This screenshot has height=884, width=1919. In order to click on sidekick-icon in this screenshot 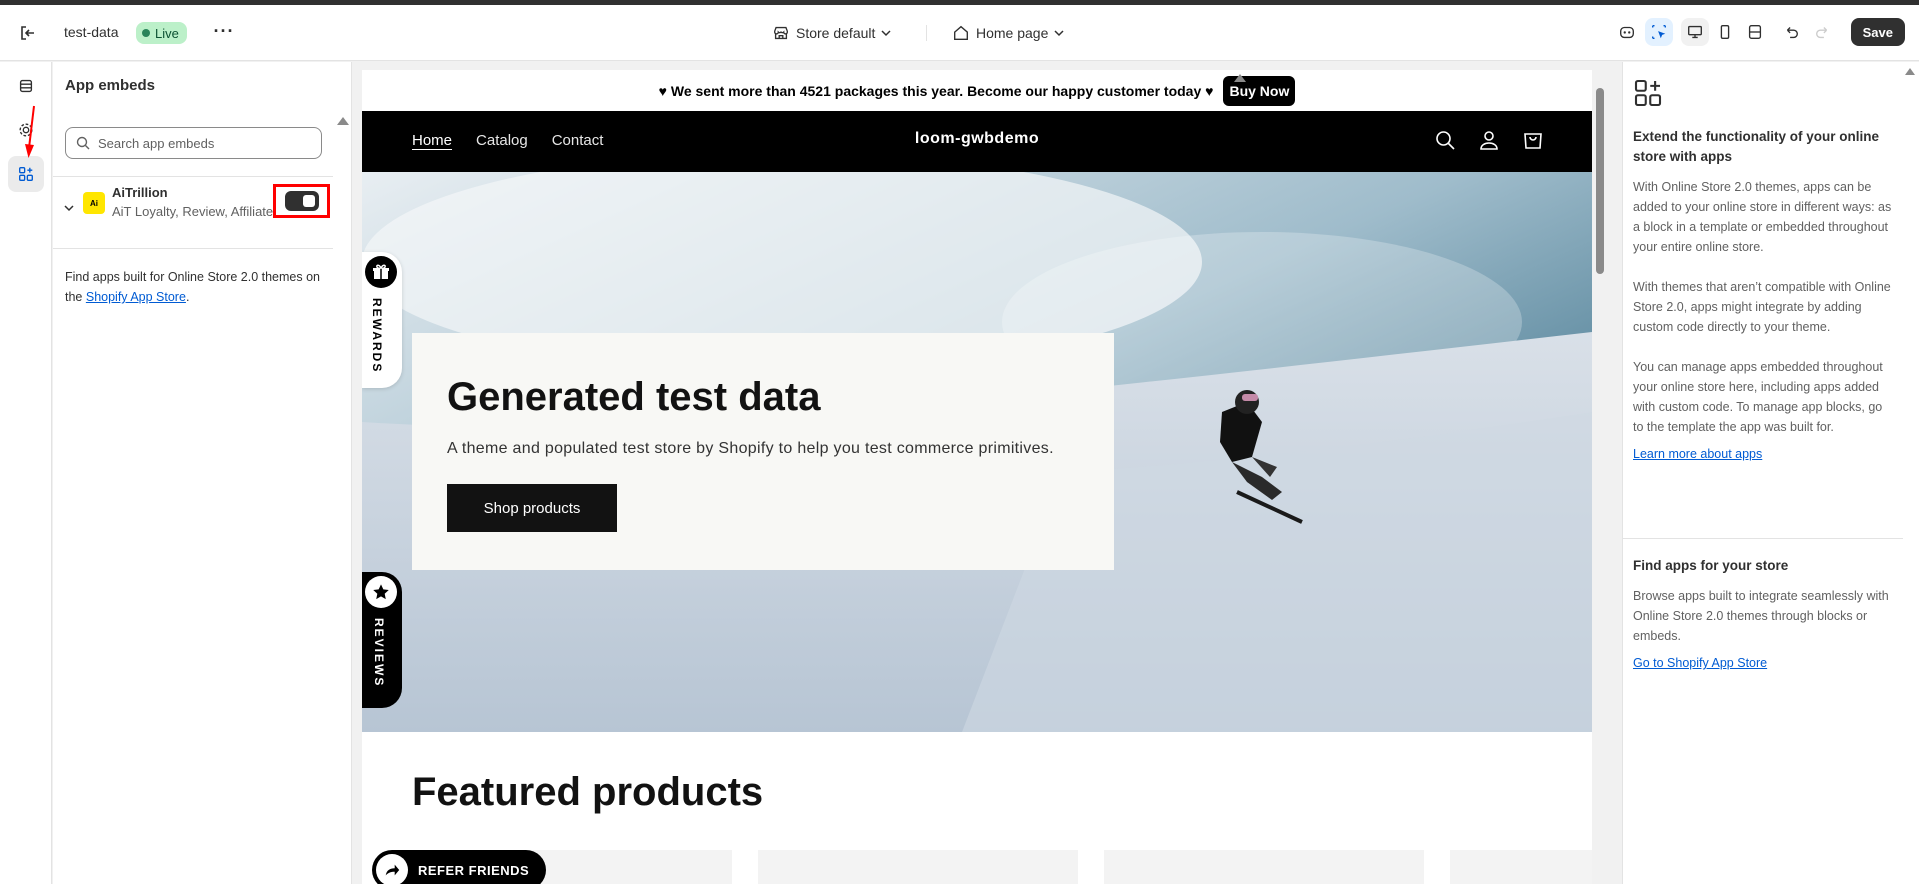, I will do `click(1627, 32)`.